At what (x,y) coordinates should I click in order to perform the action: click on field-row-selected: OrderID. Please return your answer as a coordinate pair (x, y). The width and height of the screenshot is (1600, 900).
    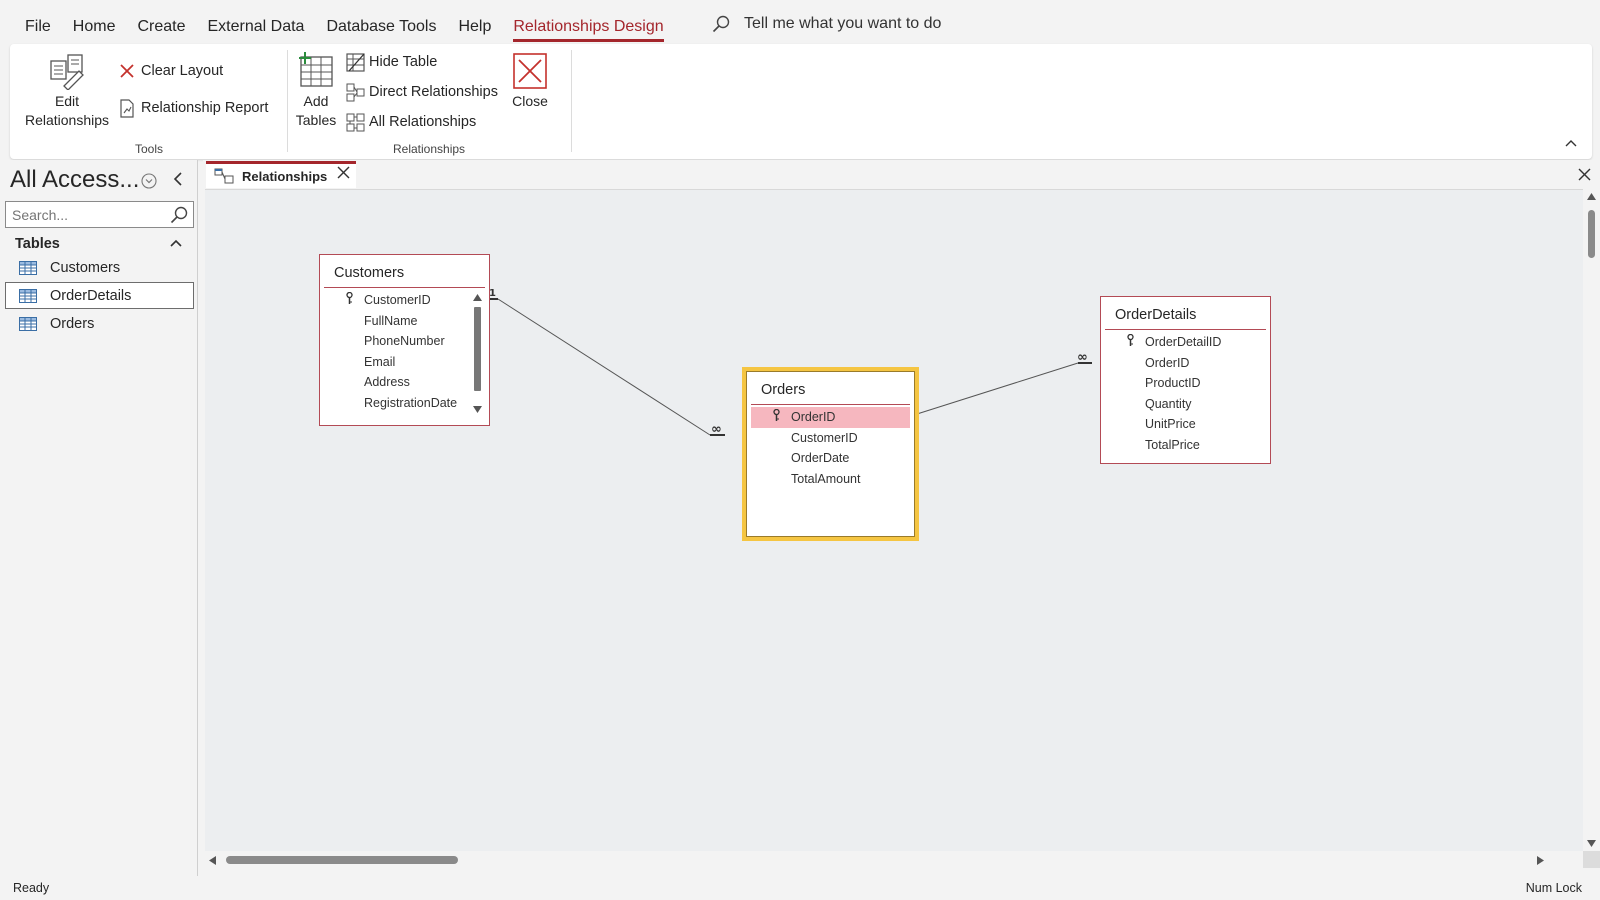
    Looking at the image, I should click on (830, 417).